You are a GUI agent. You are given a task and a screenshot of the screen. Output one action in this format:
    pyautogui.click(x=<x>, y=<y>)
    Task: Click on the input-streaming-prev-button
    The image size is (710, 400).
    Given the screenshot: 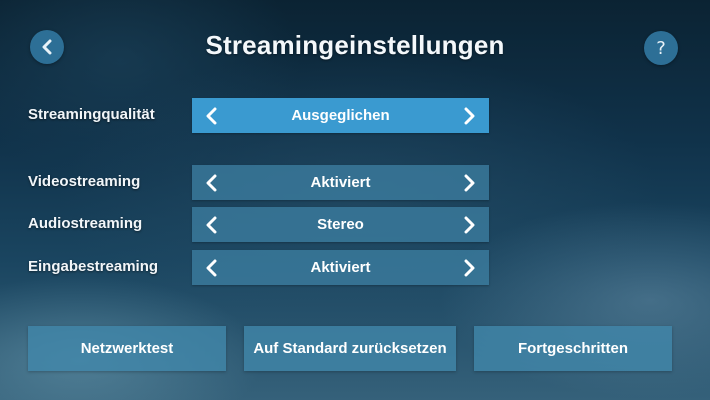 What is the action you would take?
    pyautogui.click(x=211, y=267)
    